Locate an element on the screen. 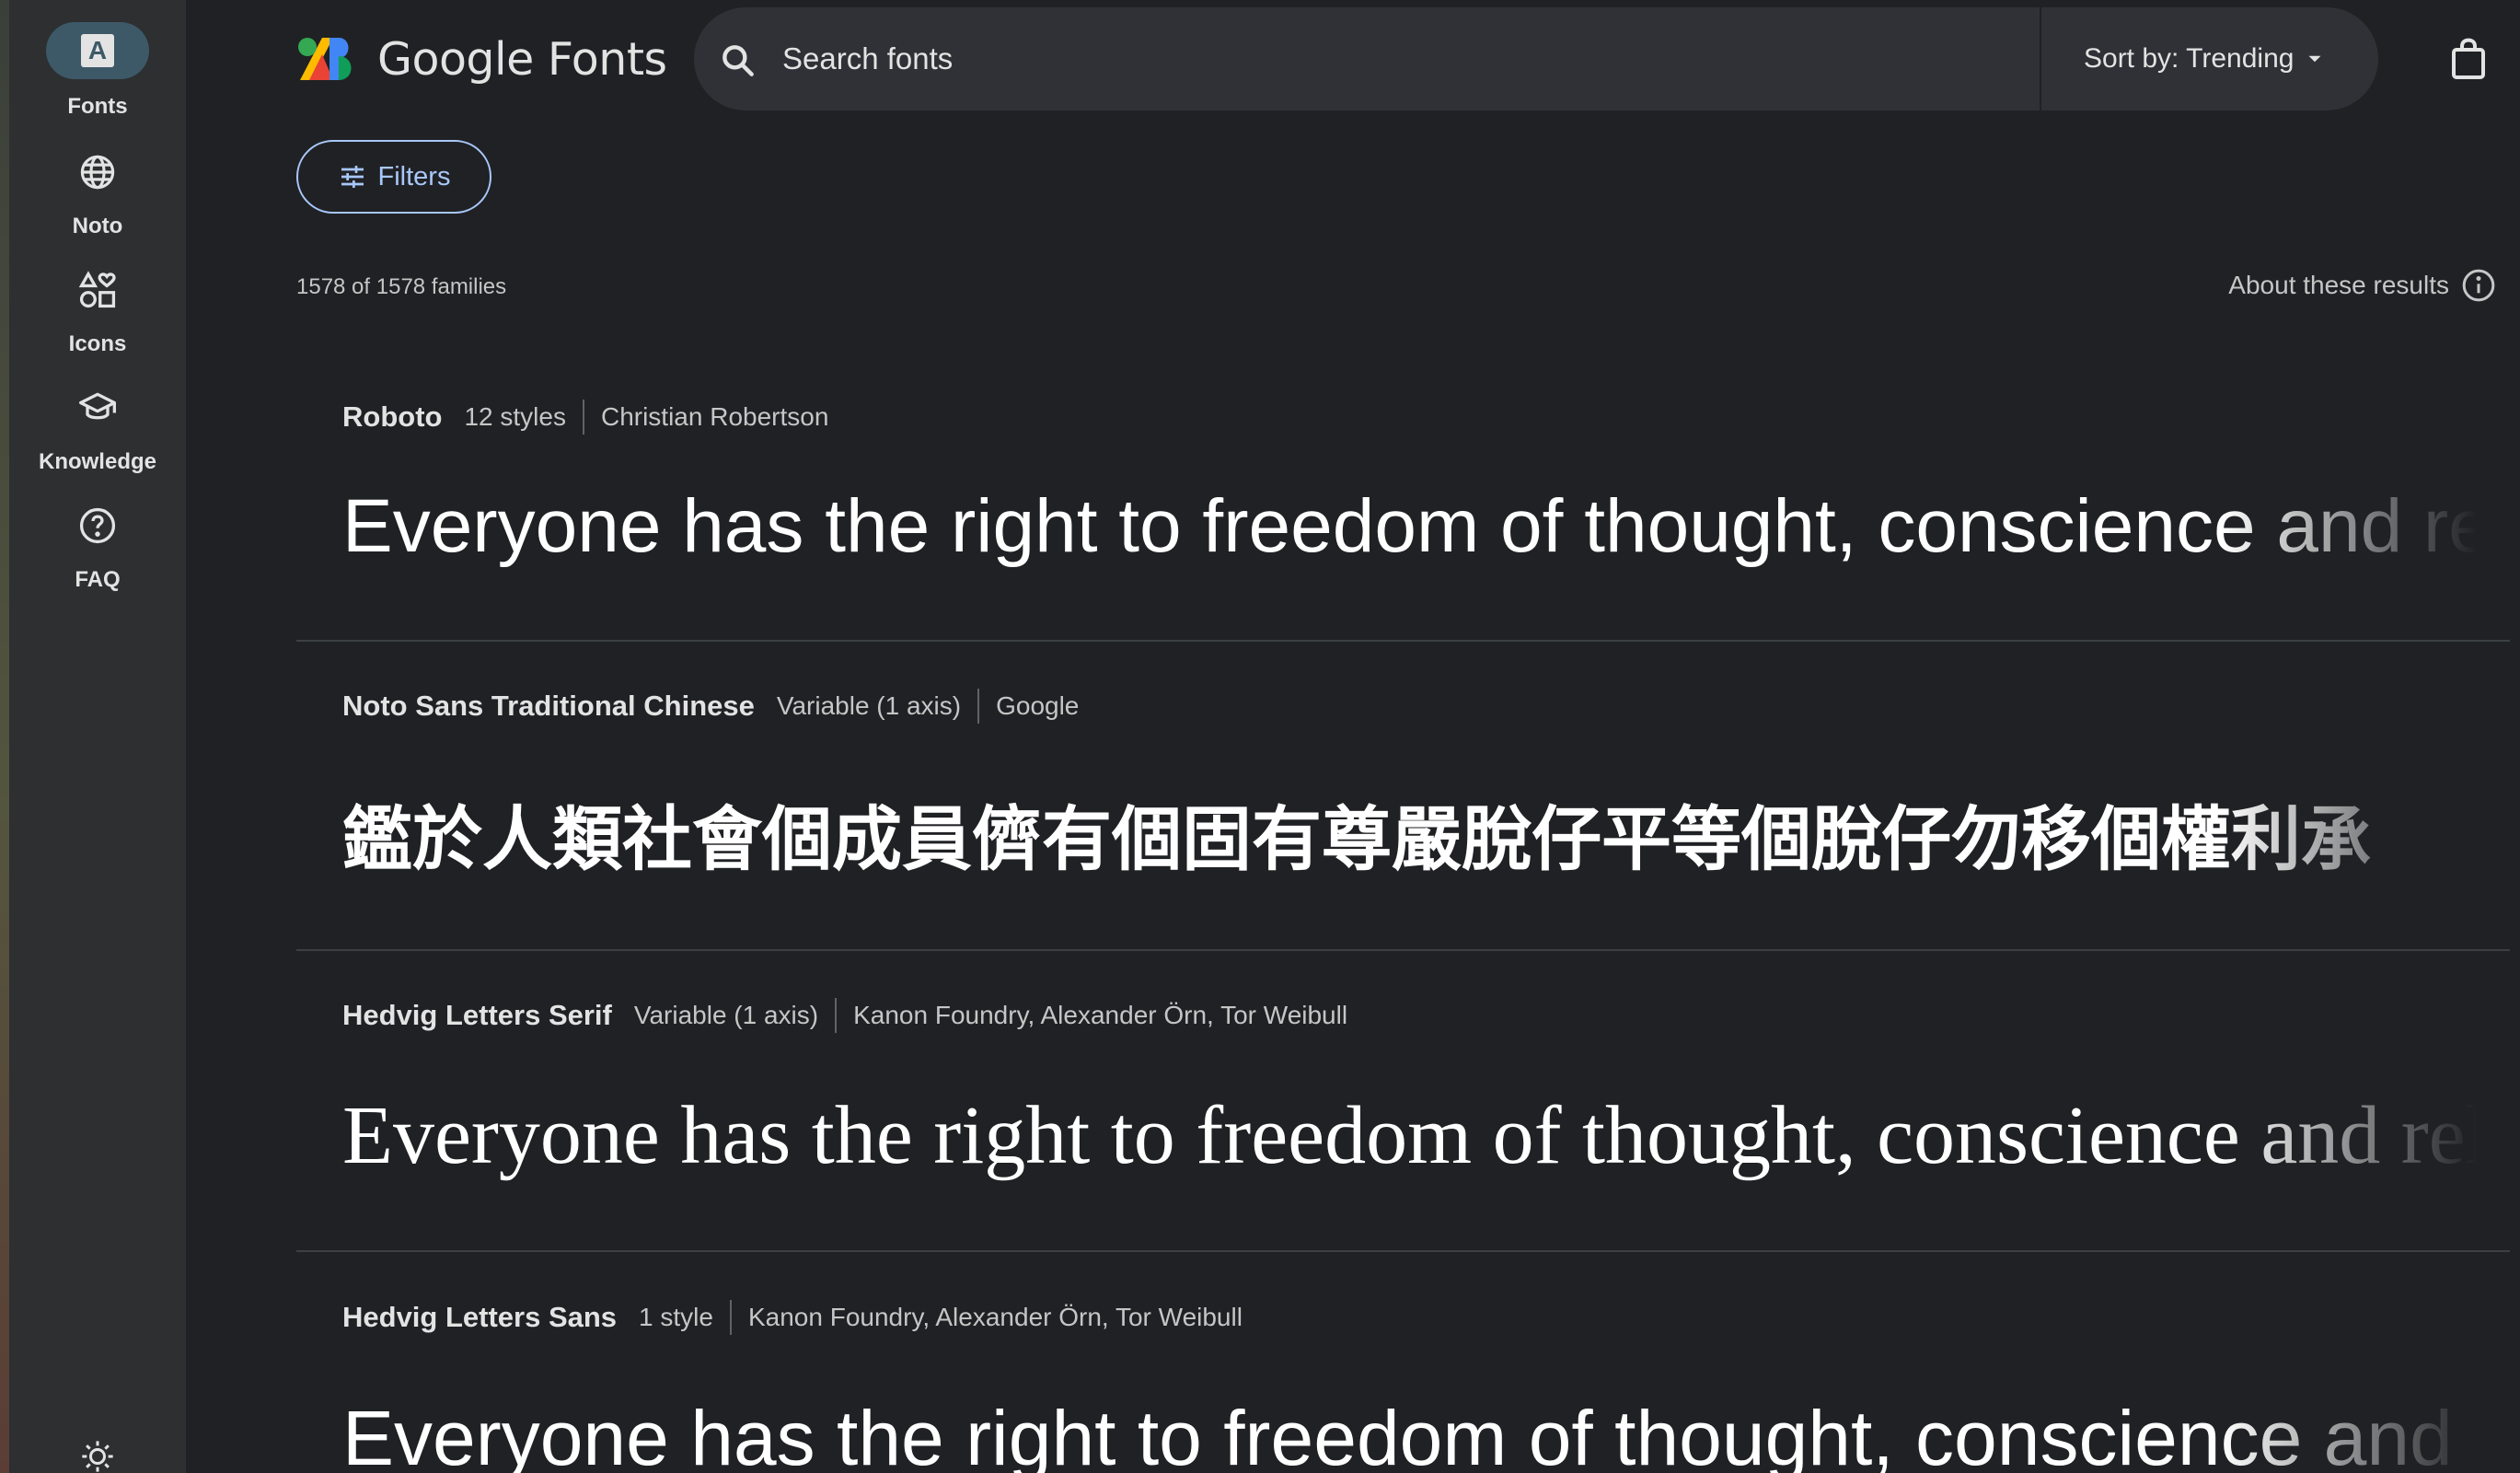 The image size is (2520, 1473). google-fonts-logo: Google Fonts is located at coordinates (481, 59).